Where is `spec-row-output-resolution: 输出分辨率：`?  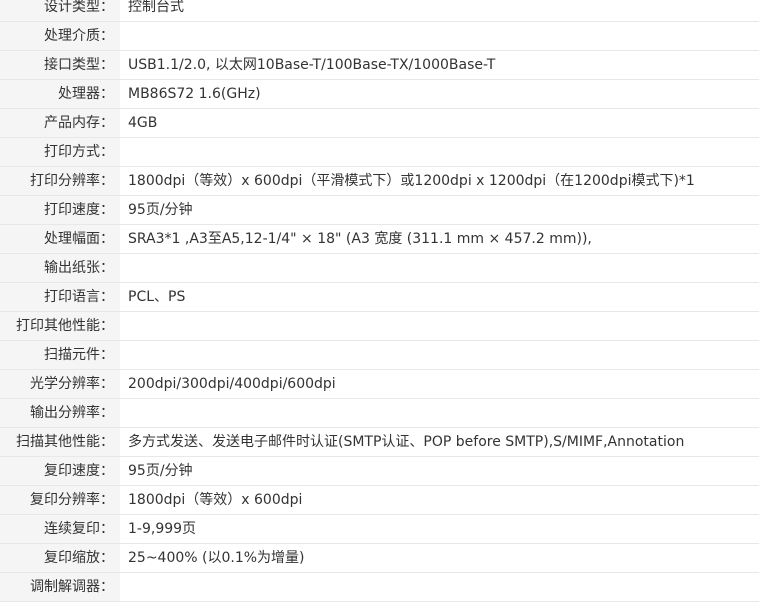 spec-row-output-resolution: 输出分辨率： is located at coordinates (379, 413).